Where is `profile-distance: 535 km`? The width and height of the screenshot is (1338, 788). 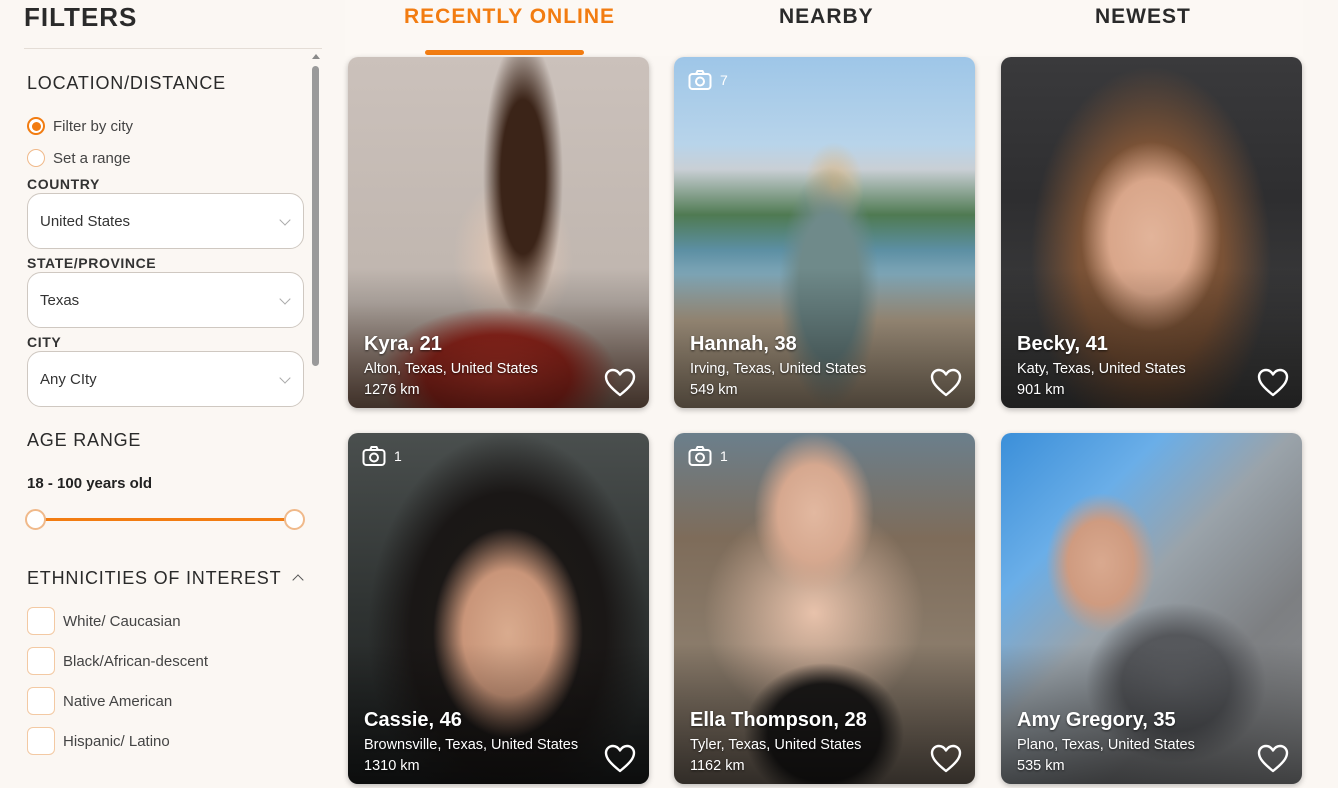 profile-distance: 535 km is located at coordinates (1041, 766).